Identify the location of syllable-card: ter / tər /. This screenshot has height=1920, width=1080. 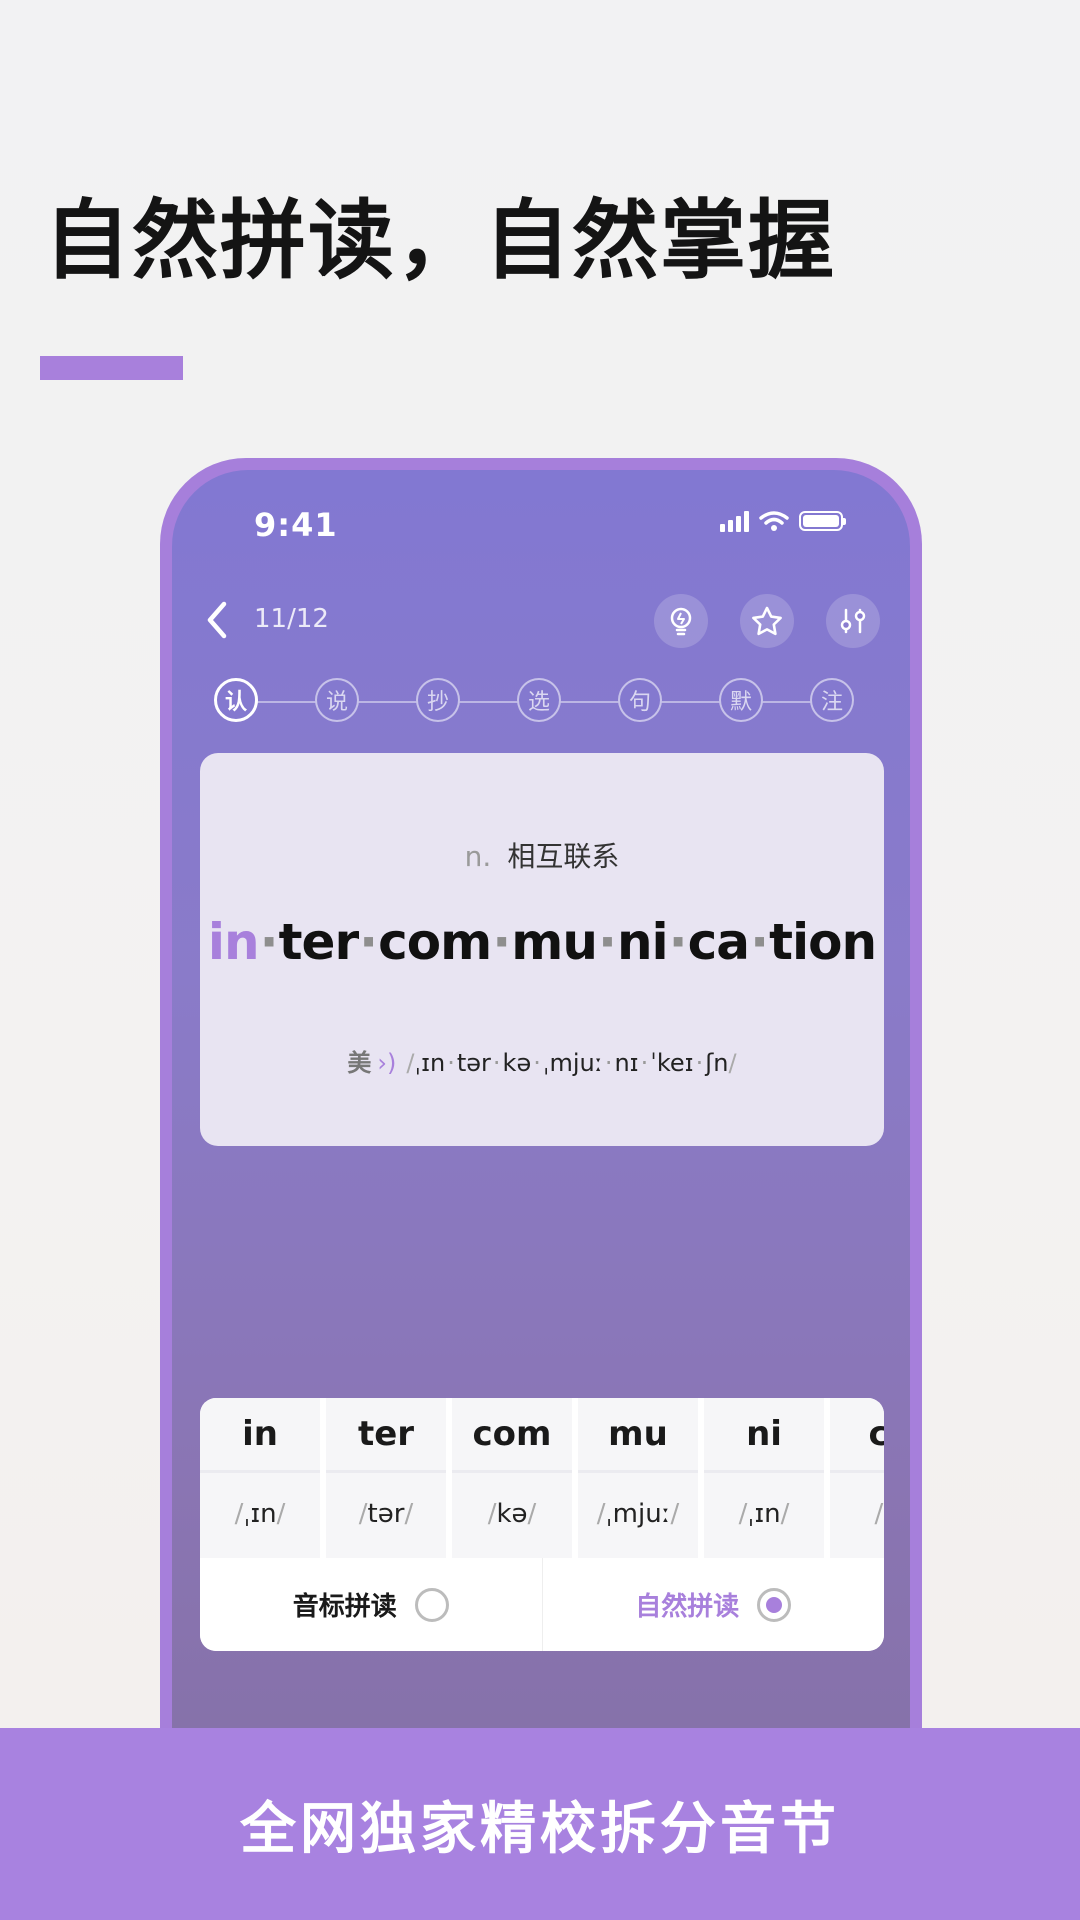
(386, 1478).